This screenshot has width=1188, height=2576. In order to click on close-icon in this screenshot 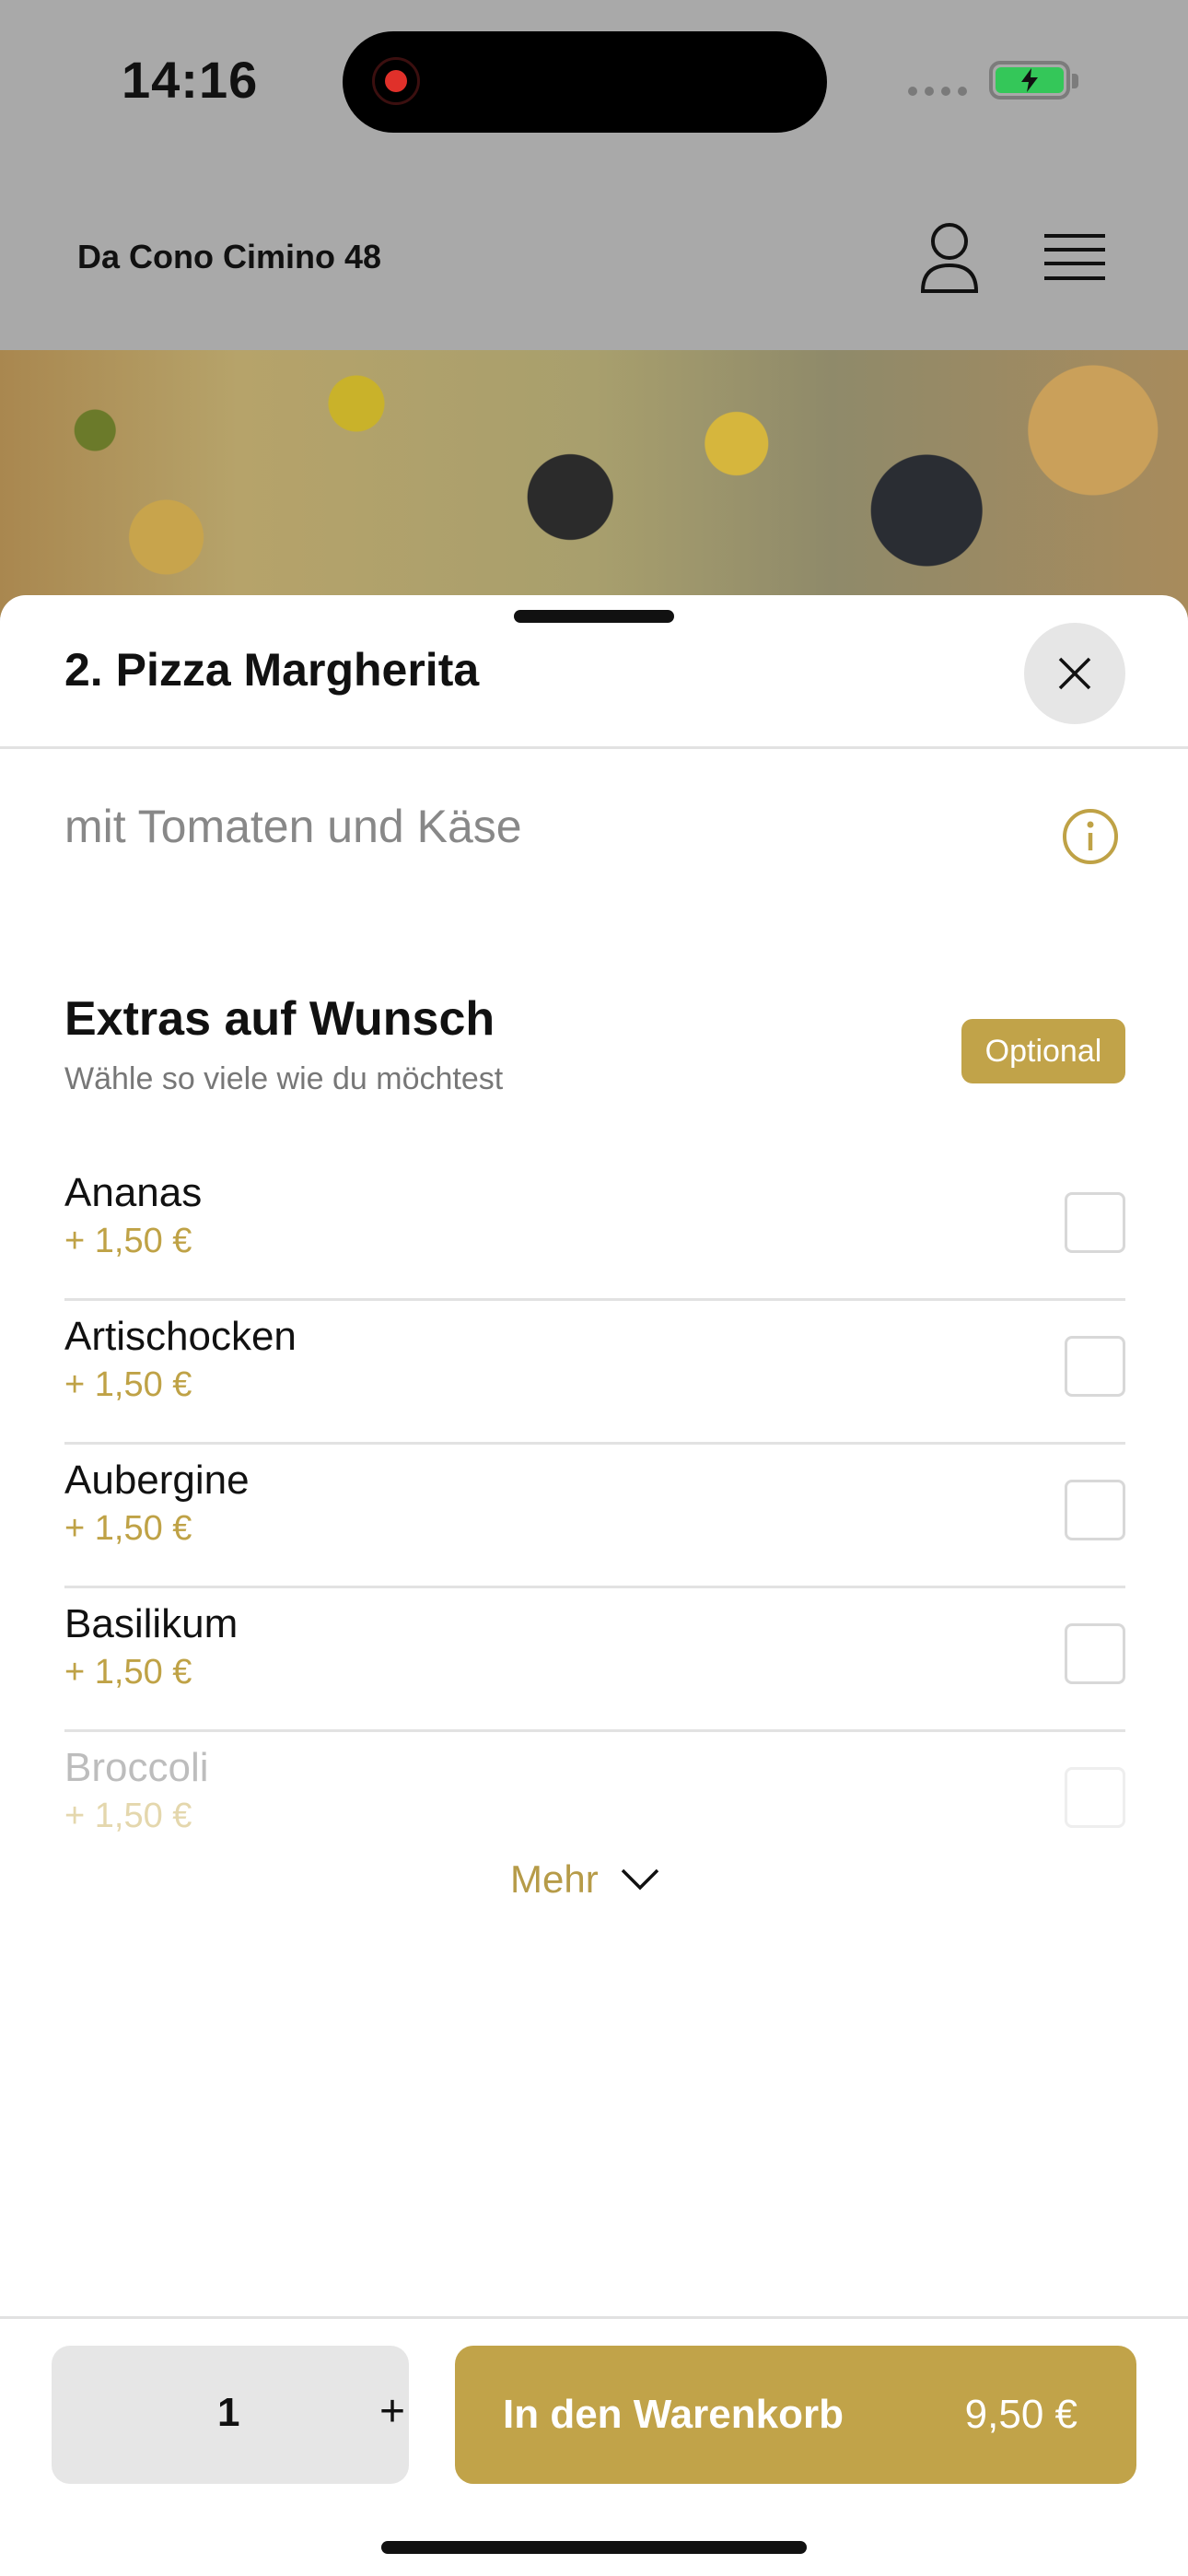, I will do `click(1074, 673)`.